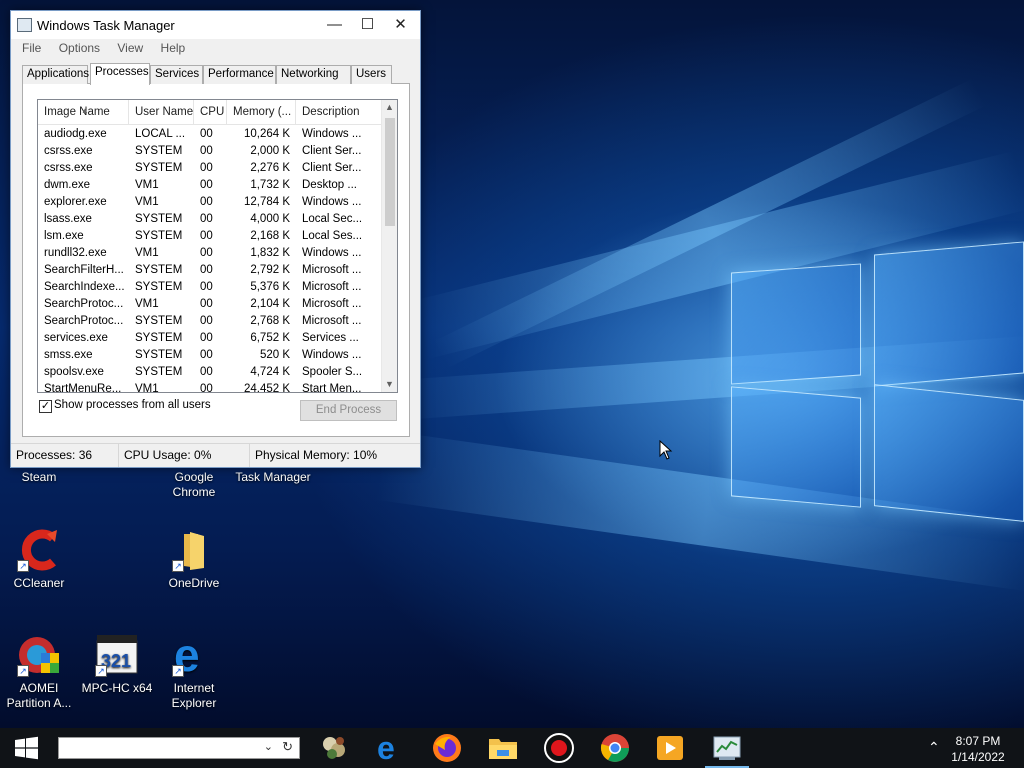  What do you see at coordinates (26, 748) in the screenshot?
I see `start-button` at bounding box center [26, 748].